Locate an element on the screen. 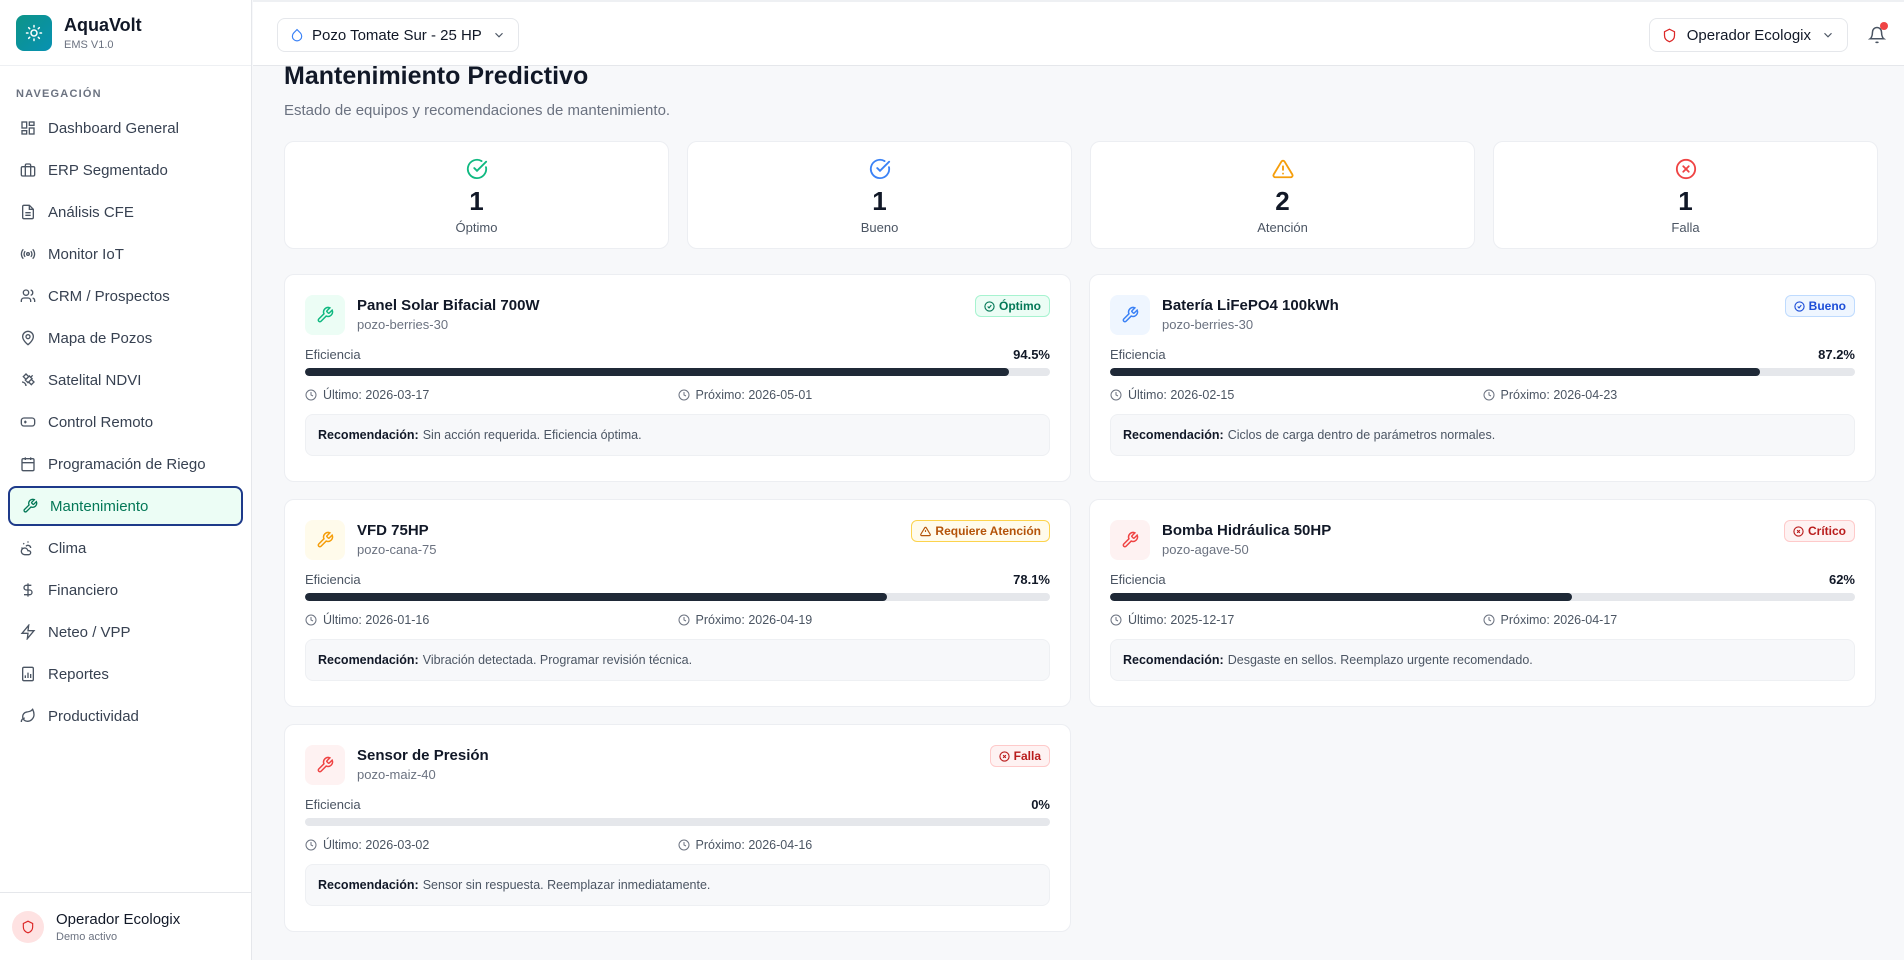 Image resolution: width=1904 pixels, height=960 pixels. stat-label: Falla is located at coordinates (1685, 227).